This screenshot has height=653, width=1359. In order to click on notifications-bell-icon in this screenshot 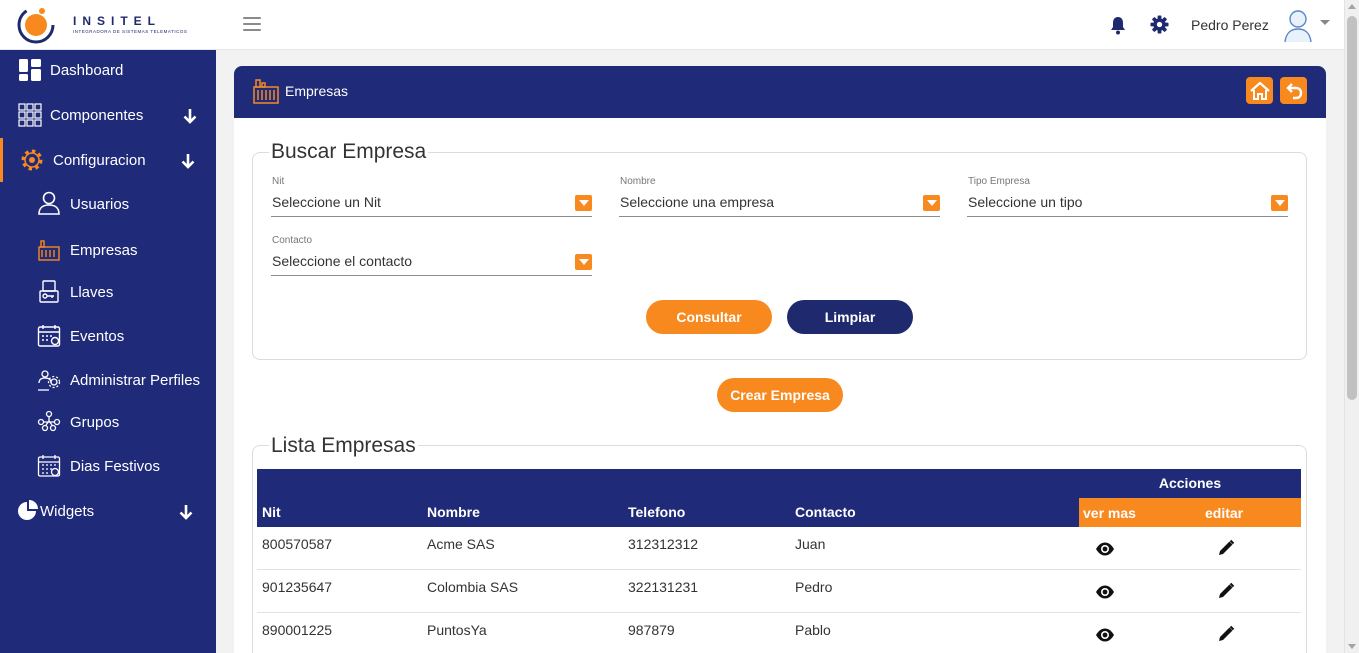, I will do `click(1118, 25)`.